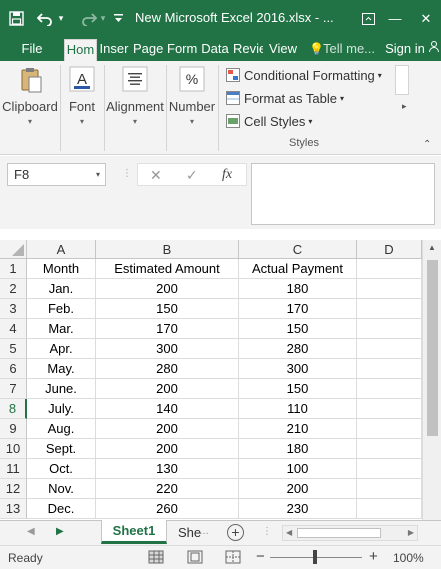 This screenshot has height=569, width=441. Describe the element at coordinates (298, 249) in the screenshot. I see `column-header-c: C` at that location.